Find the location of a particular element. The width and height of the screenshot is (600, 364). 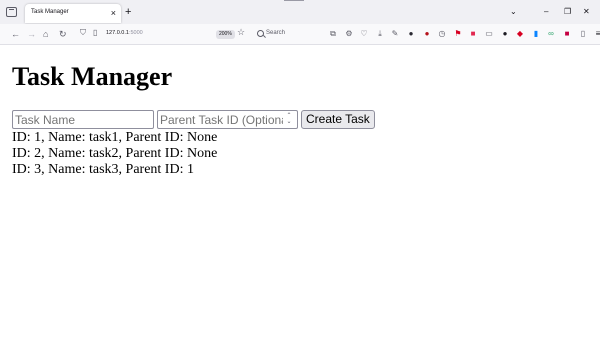

parent-task-id-input is located at coordinates (227, 119).